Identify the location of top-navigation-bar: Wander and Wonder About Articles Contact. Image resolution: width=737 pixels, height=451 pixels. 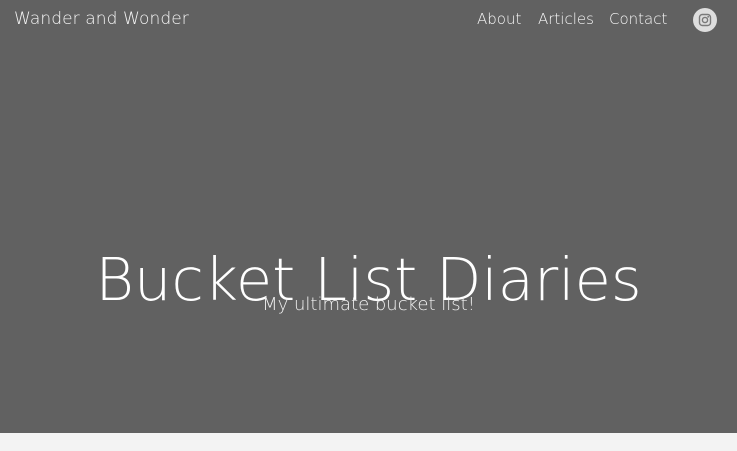
(368, 20).